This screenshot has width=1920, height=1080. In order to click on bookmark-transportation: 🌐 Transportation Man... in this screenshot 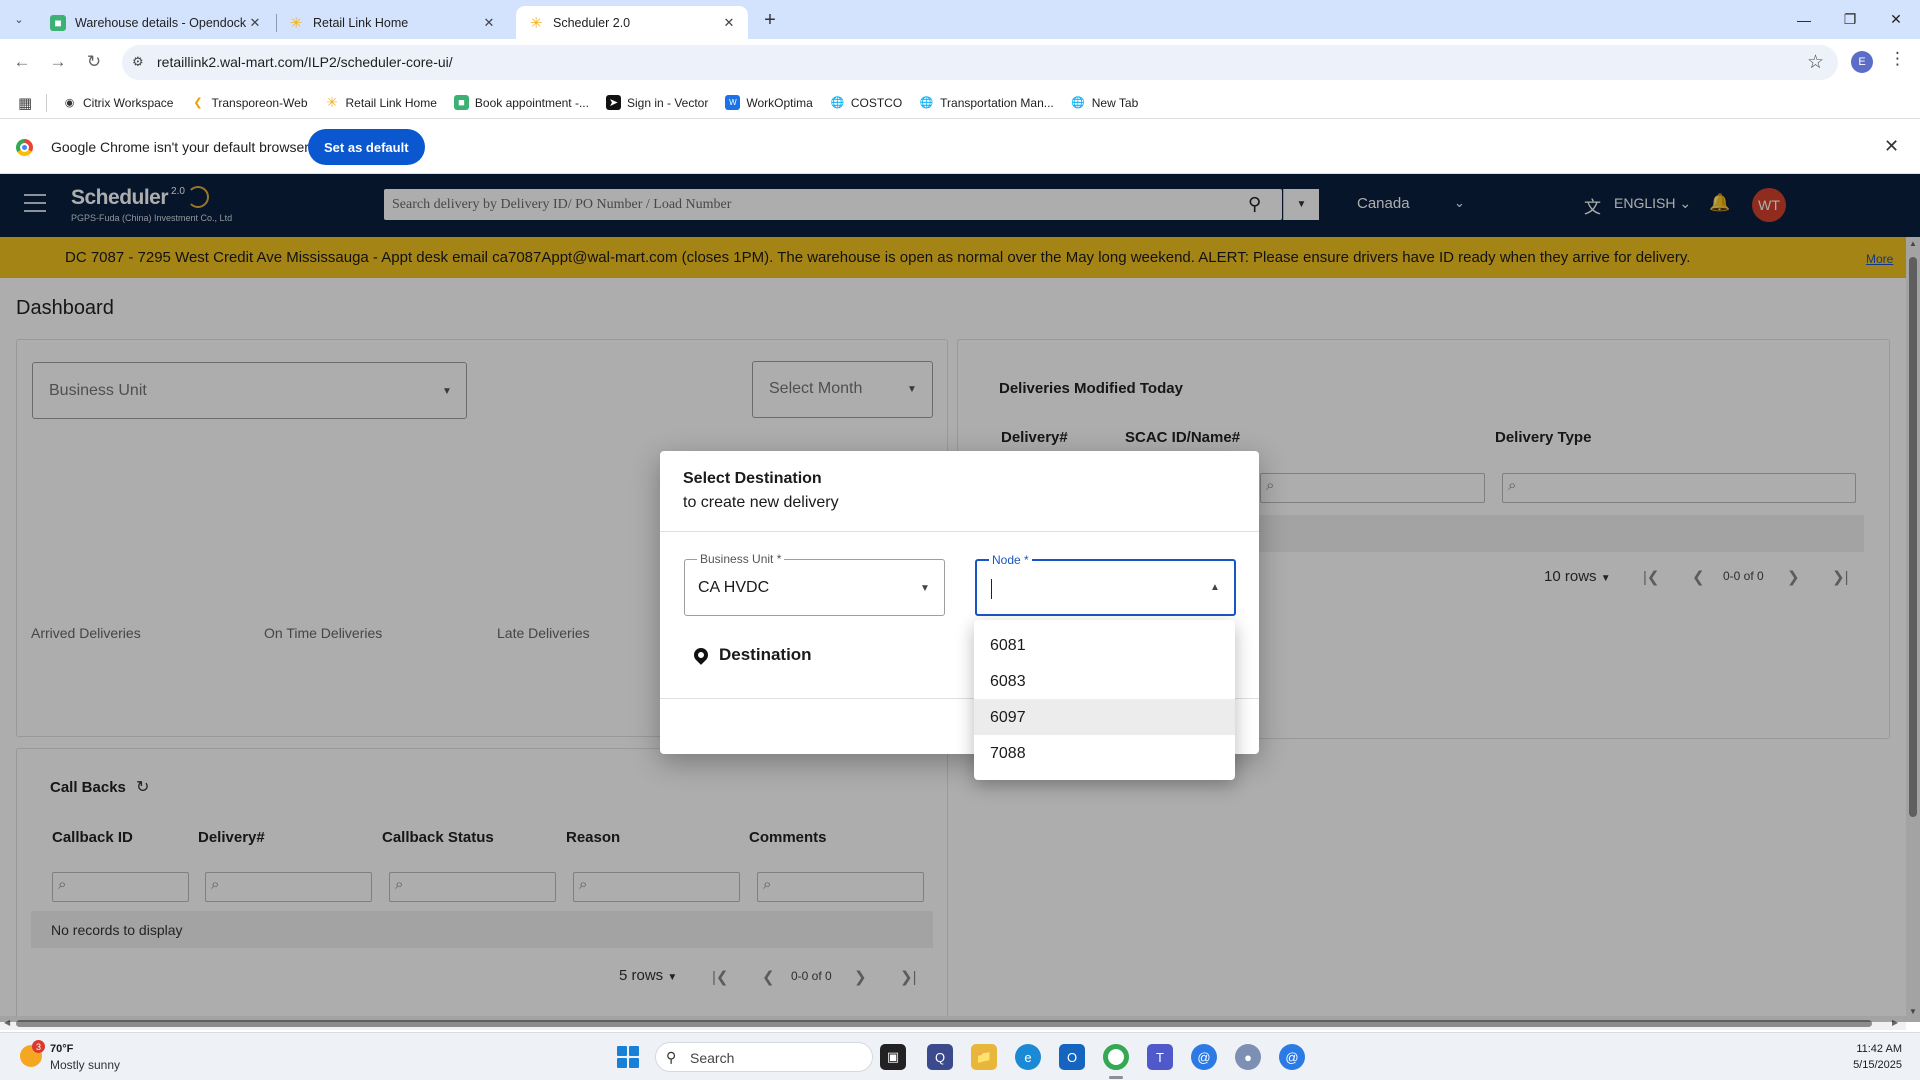, I will do `click(986, 102)`.